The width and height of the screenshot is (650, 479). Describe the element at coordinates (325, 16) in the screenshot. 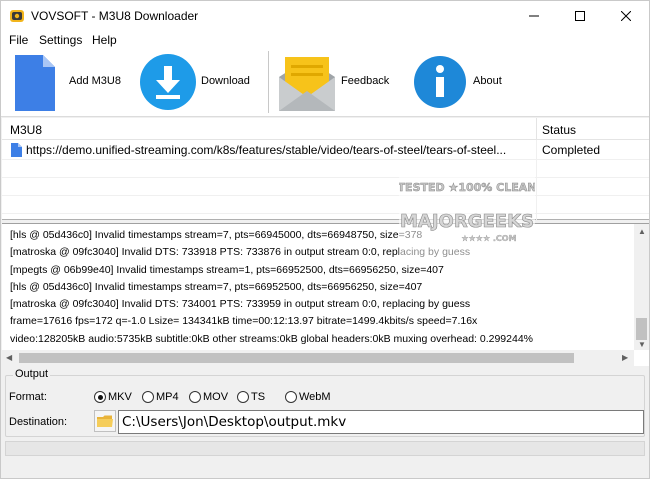

I see `title-bar: VOVSOFT - M3U8 Downloader` at that location.